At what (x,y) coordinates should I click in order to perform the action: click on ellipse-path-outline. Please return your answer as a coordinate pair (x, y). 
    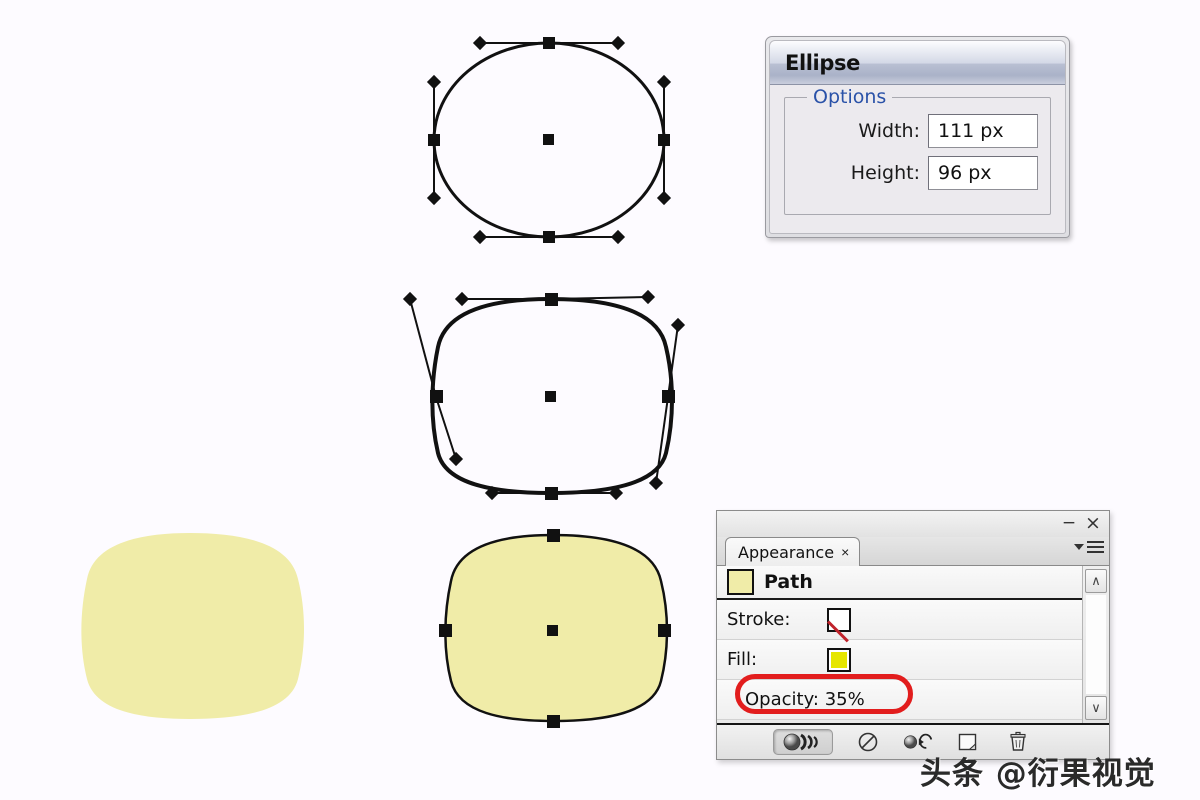
    Looking at the image, I should click on (555, 140).